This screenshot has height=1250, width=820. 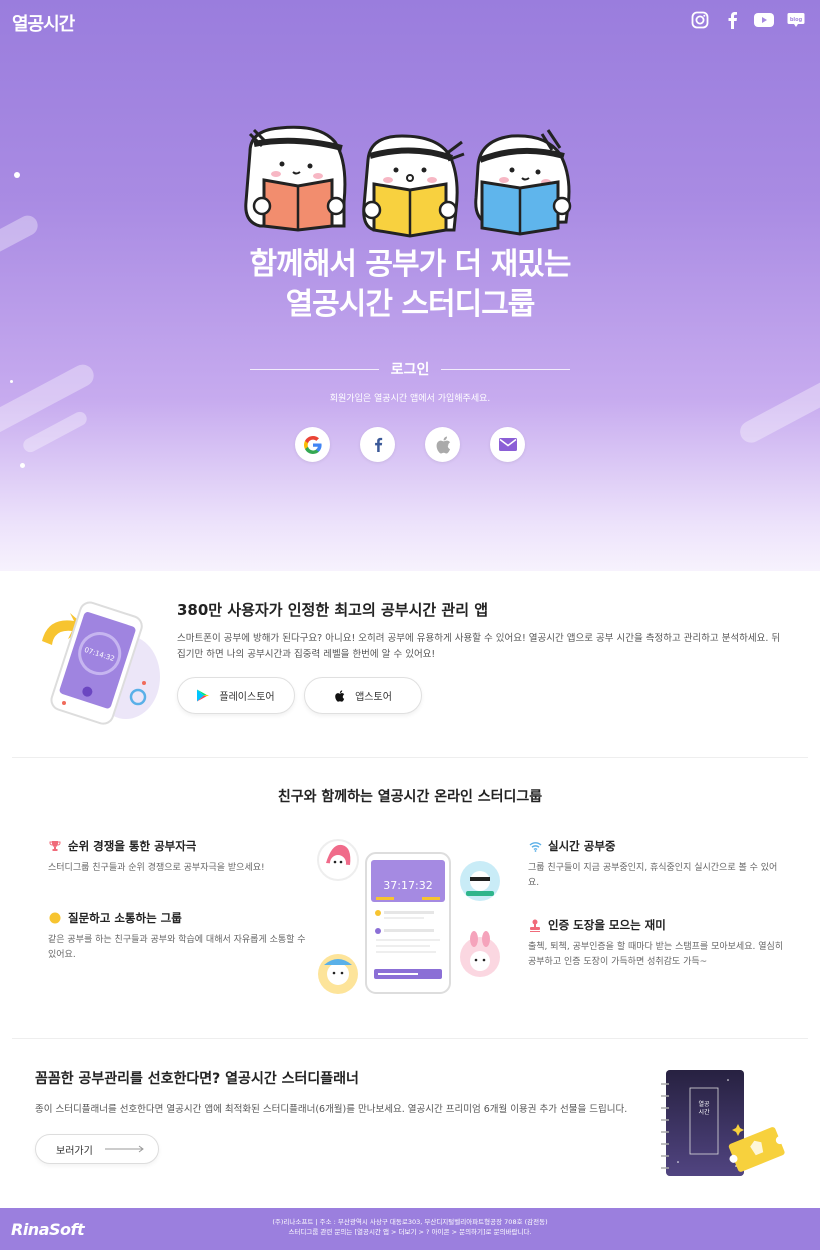 What do you see at coordinates (55, 918) in the screenshot?
I see `chat-bubble-icon` at bounding box center [55, 918].